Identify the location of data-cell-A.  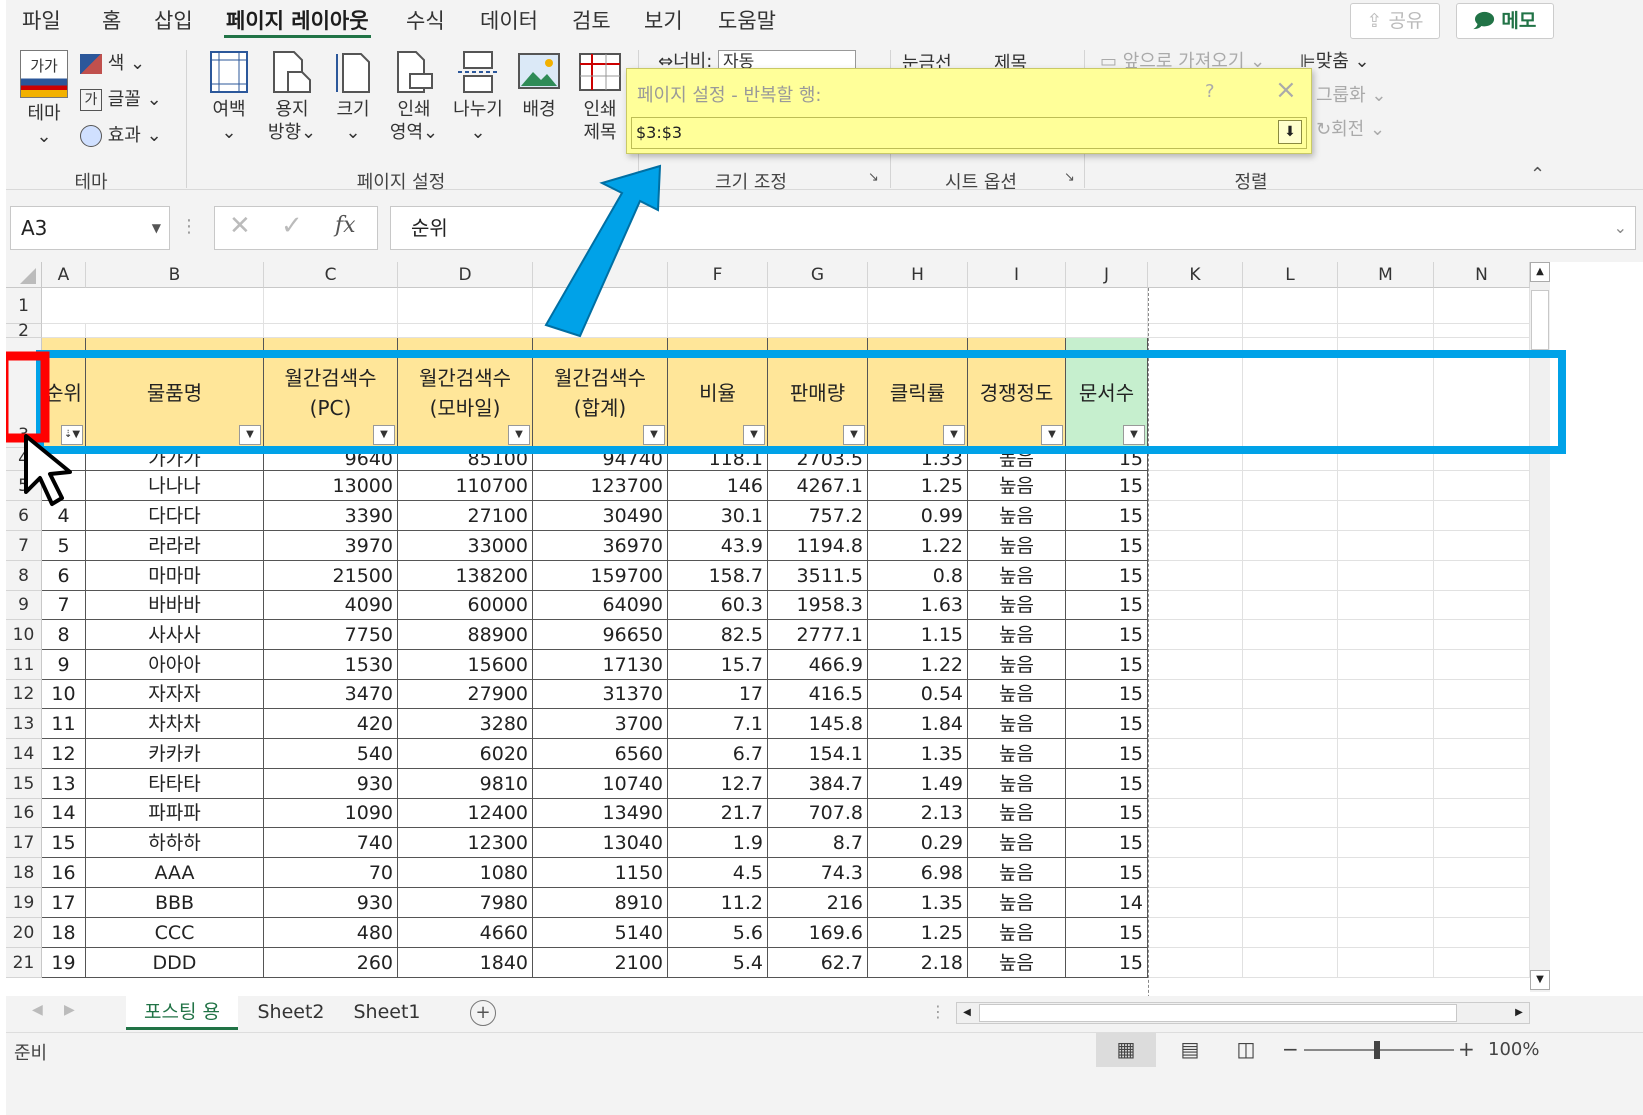
(64, 486).